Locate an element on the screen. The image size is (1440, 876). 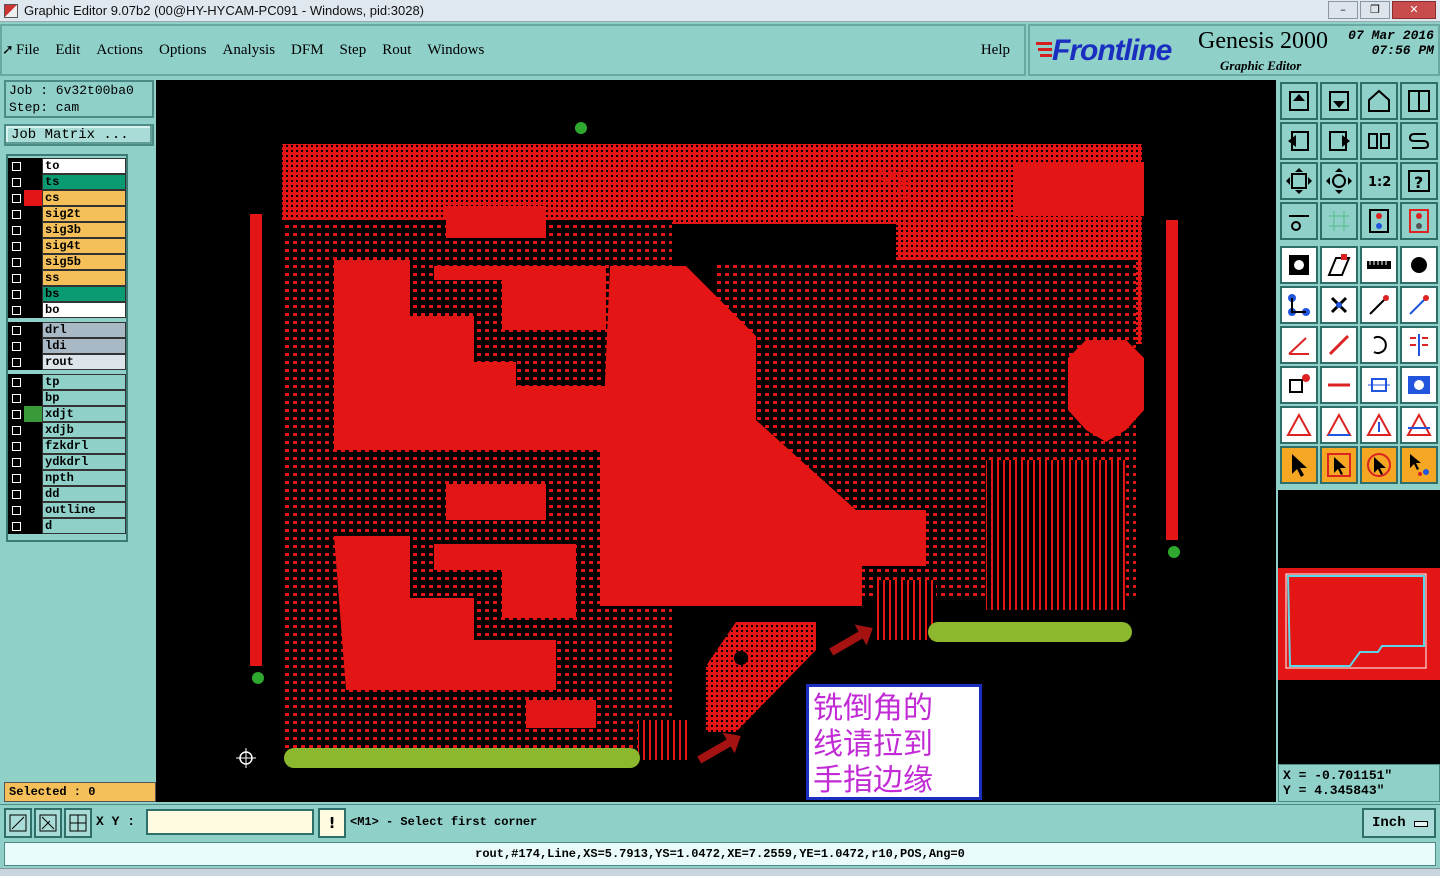
tool-ruler-button is located at coordinates (1379, 265).